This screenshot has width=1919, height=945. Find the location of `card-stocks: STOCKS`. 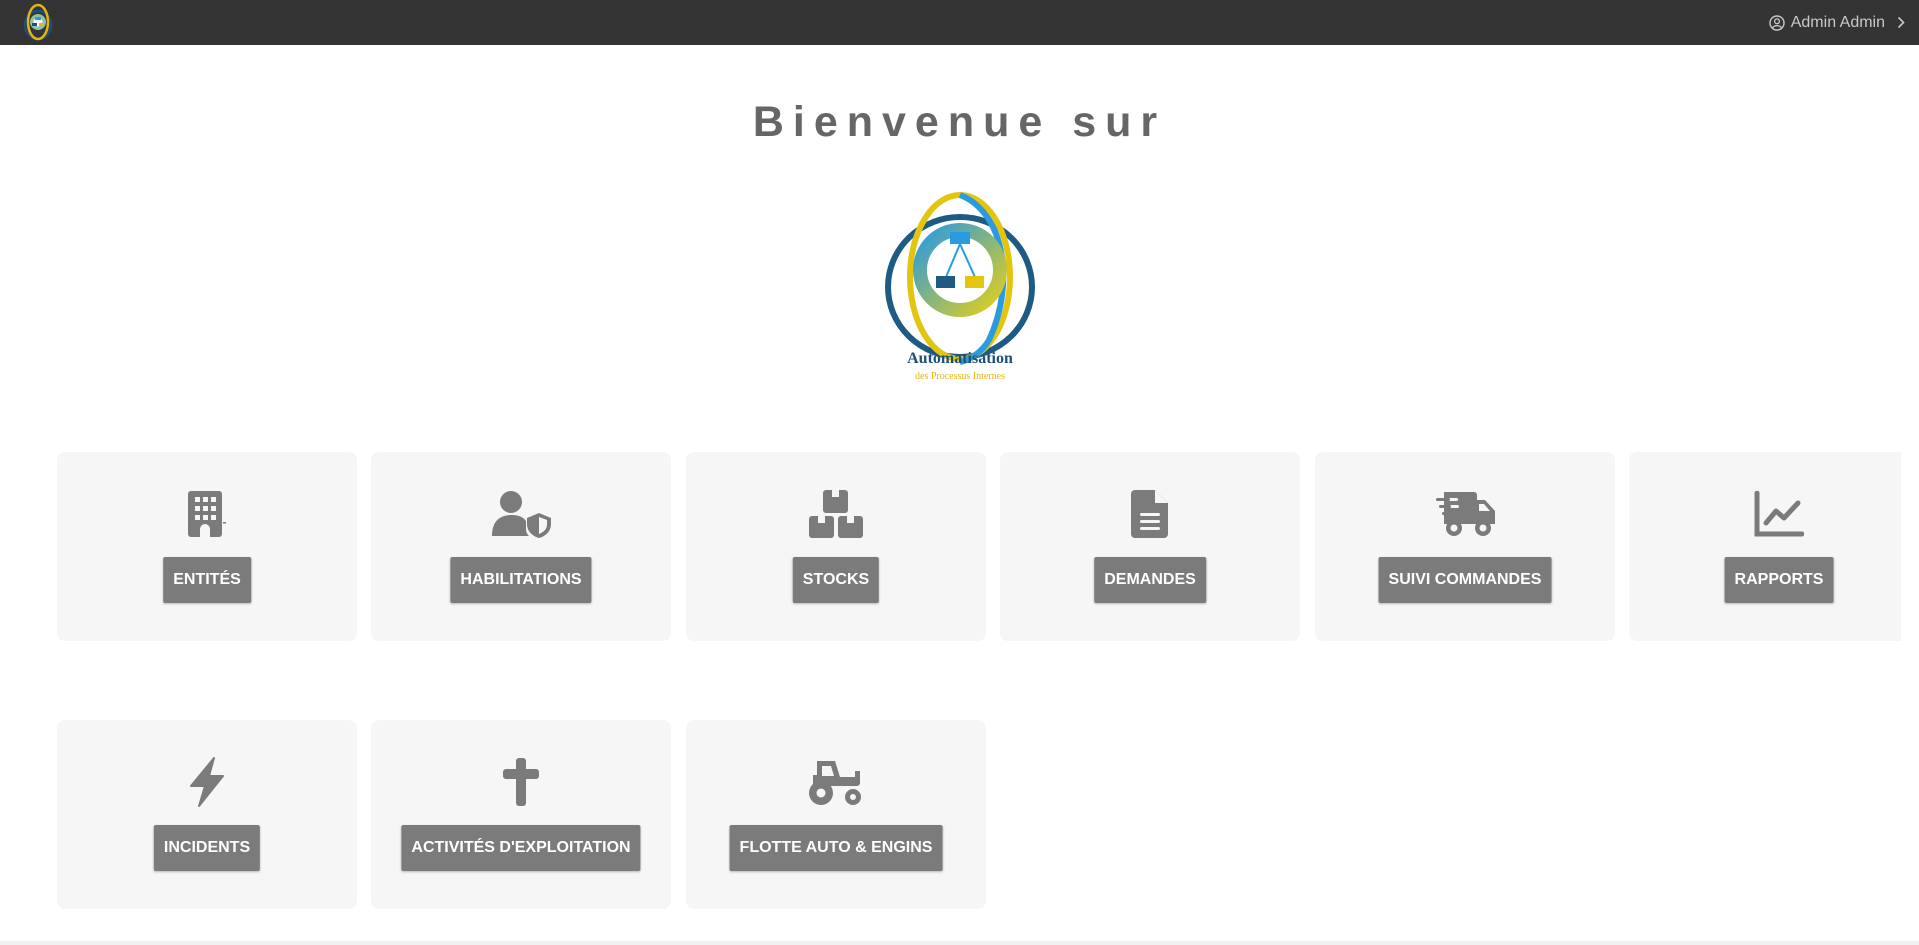

card-stocks: STOCKS is located at coordinates (836, 546).